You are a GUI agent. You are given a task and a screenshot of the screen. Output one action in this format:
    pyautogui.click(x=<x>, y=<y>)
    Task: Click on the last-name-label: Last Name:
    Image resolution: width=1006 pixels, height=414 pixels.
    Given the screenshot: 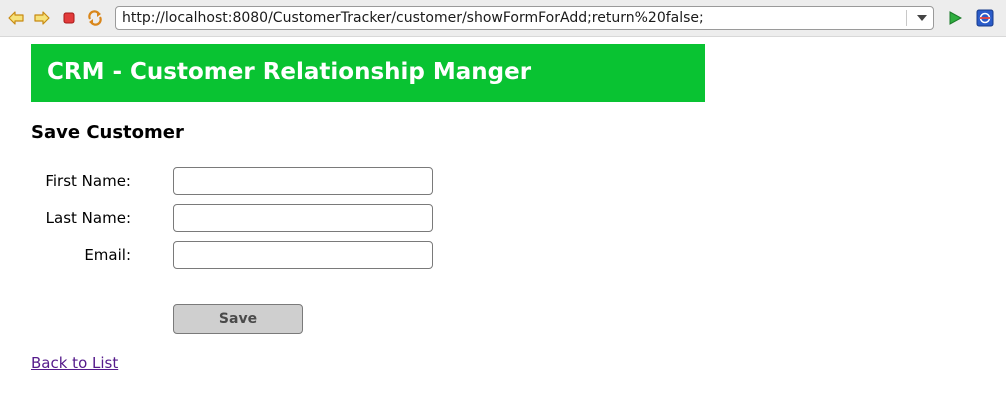 What is the action you would take?
    pyautogui.click(x=88, y=218)
    